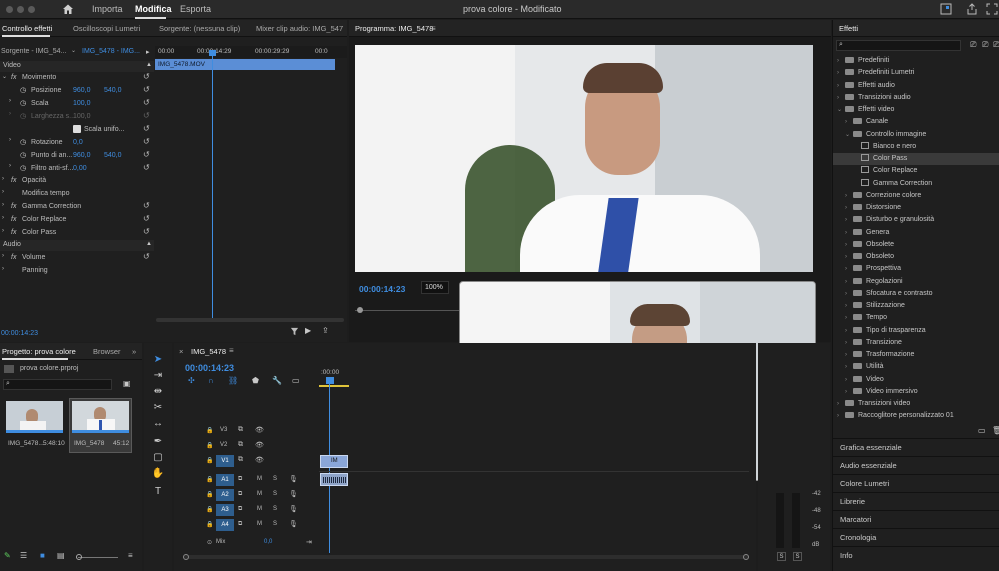  I want to click on tab-effects: Effetti, so click(848, 28).